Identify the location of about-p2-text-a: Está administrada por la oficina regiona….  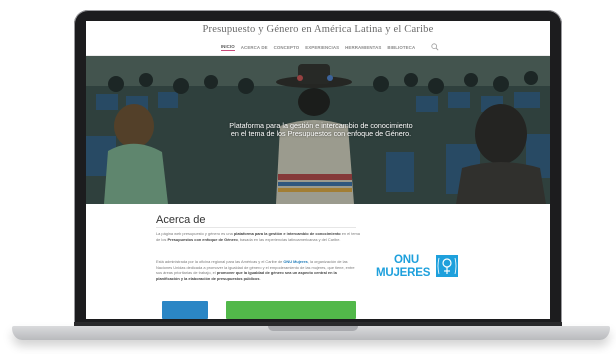
(220, 261).